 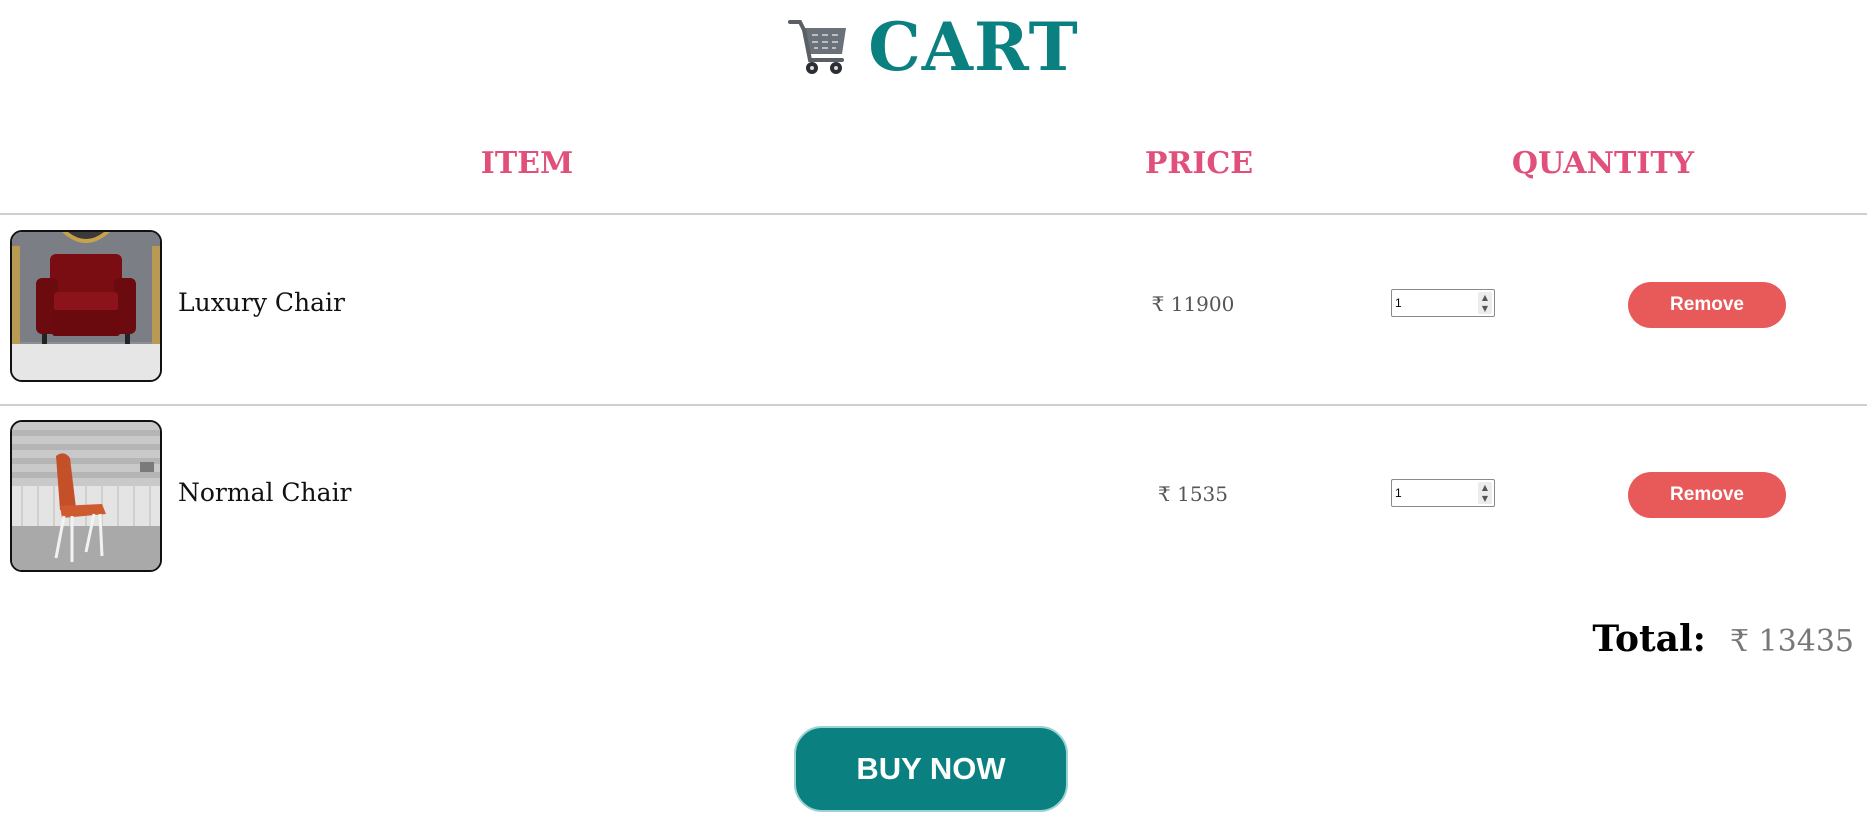 What do you see at coordinates (933, 214) in the screenshot?
I see `header-divider` at bounding box center [933, 214].